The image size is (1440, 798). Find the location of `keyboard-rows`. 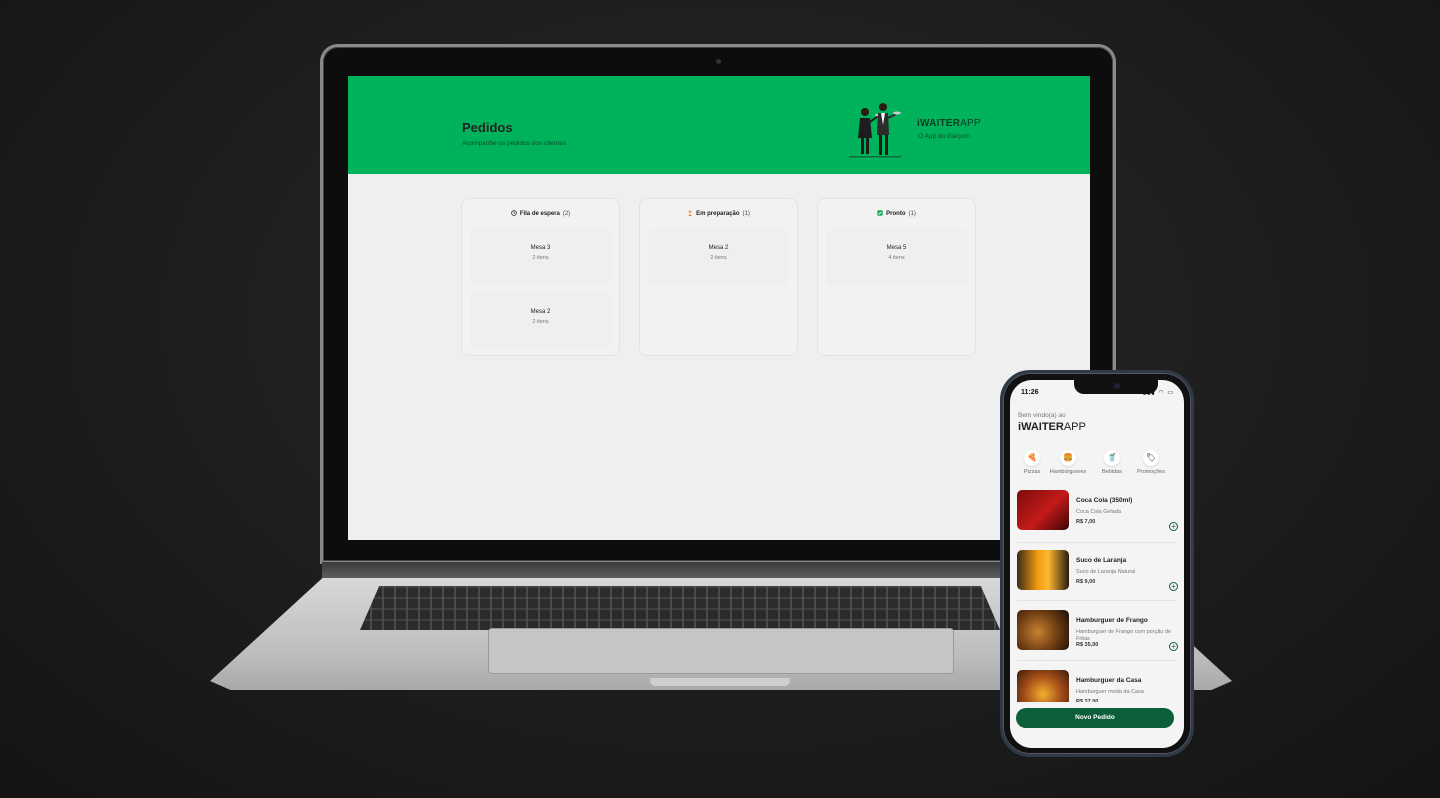

keyboard-rows is located at coordinates (680, 608).